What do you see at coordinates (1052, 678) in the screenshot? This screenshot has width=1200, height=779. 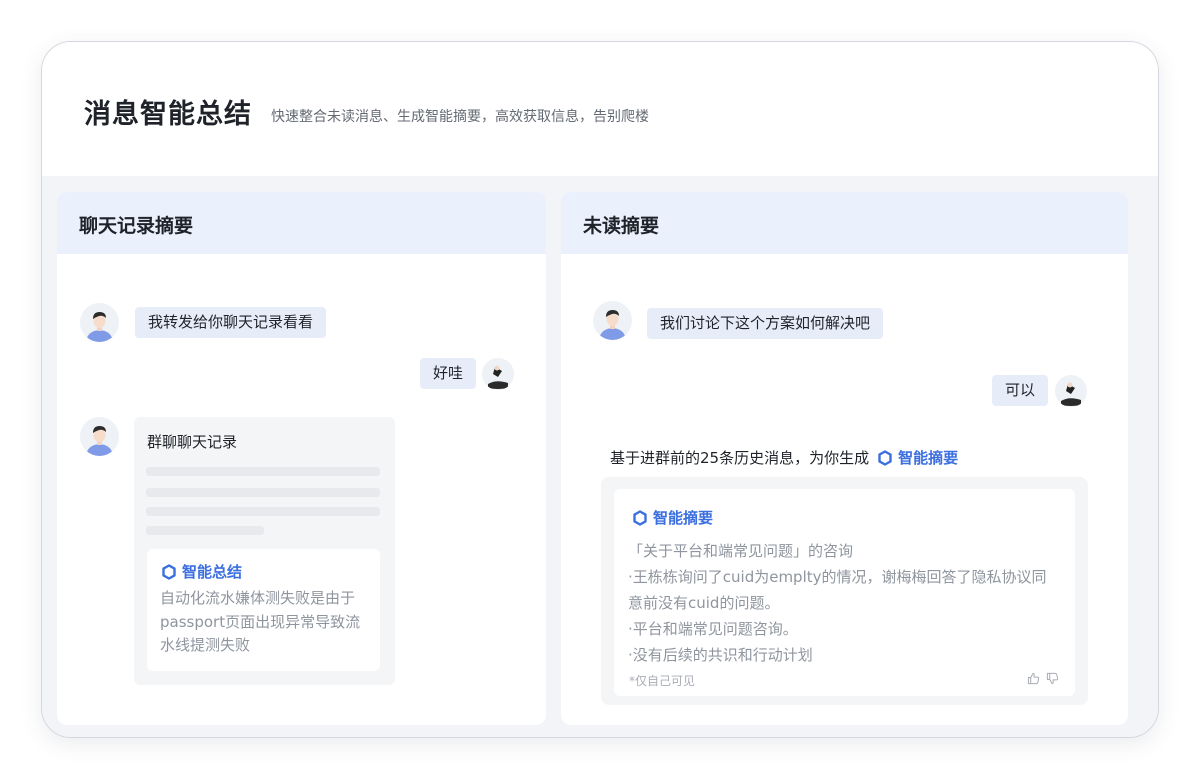 I see `thumbs-down-icon` at bounding box center [1052, 678].